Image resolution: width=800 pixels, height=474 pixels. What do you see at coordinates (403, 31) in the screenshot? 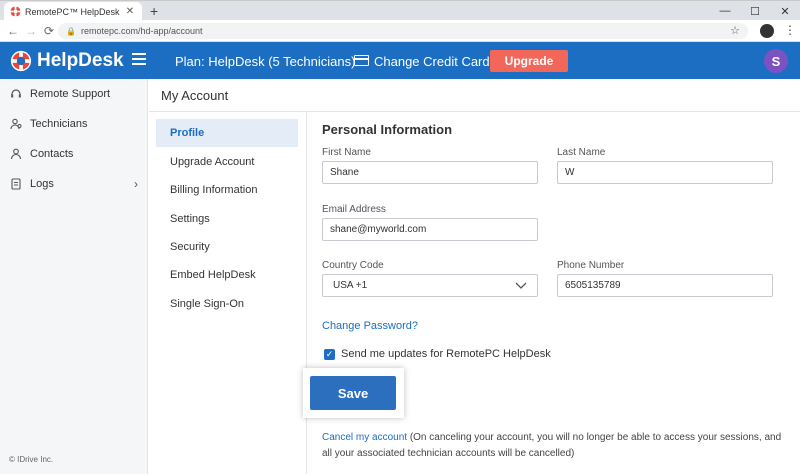
I see `url-input: 🔒 remotepc.com/hd-app/account ☆` at bounding box center [403, 31].